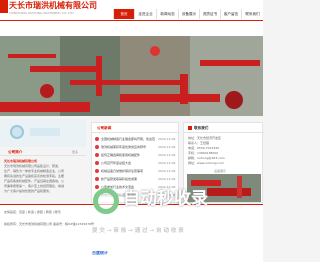 This screenshot has height=262, width=320. I want to click on contact-line: 地址：天长市经济开发区, so click(205, 138).